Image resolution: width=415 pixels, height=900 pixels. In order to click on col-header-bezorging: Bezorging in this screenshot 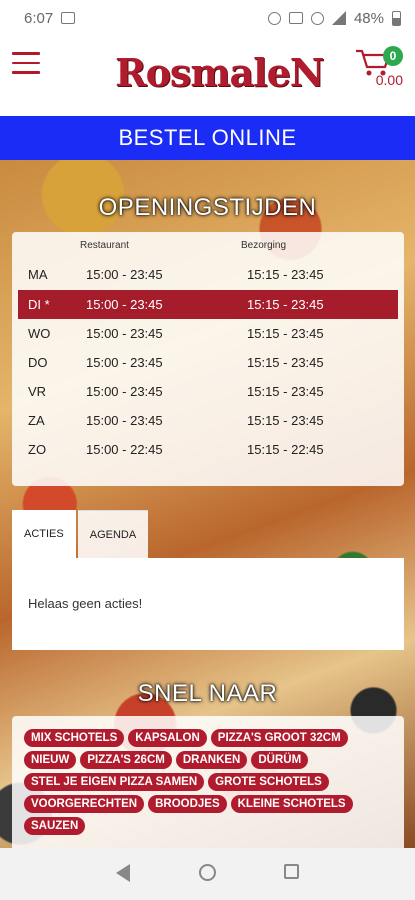, I will do `click(264, 245)`.